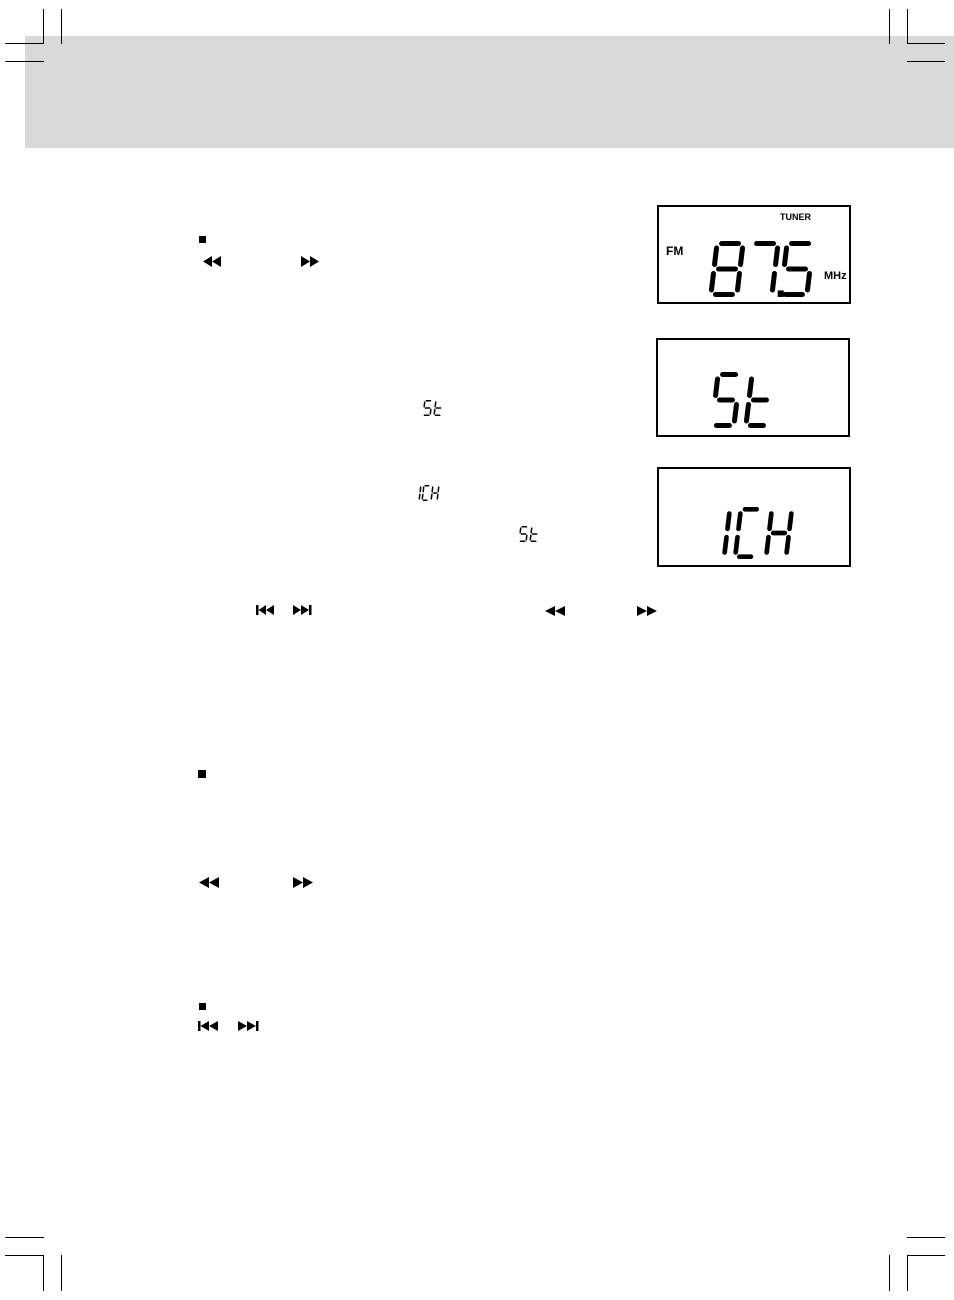 Image resolution: width=954 pixels, height=1300 pixels. Describe the element at coordinates (741, 399) in the screenshot. I see `stereo-digits` at that location.